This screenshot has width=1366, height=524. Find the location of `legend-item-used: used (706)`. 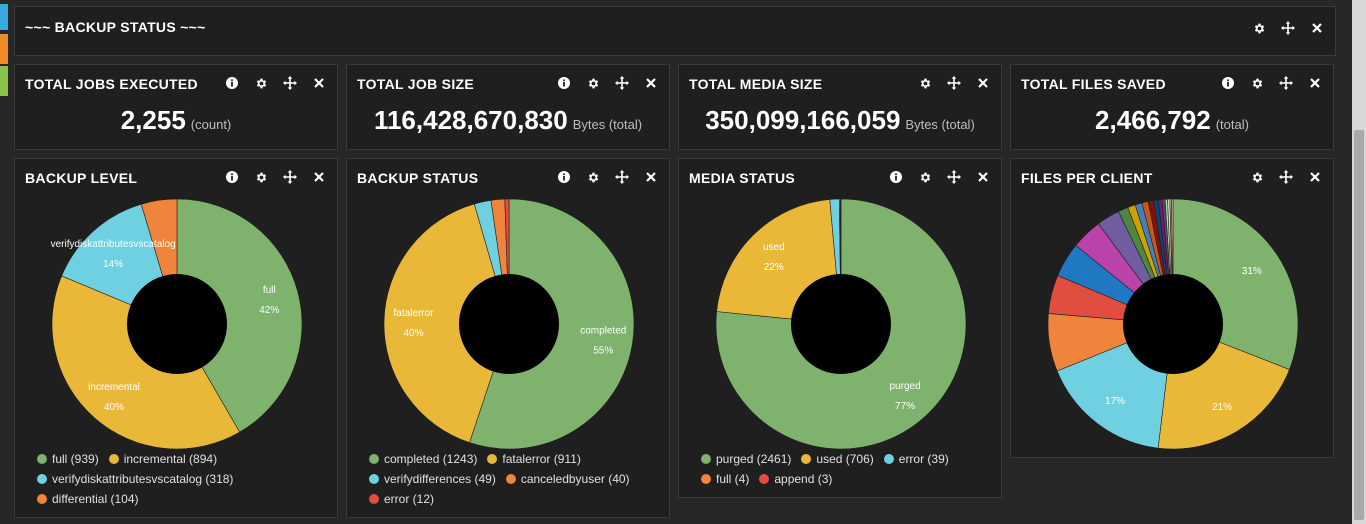

legend-item-used: used (706) is located at coordinates (837, 459).